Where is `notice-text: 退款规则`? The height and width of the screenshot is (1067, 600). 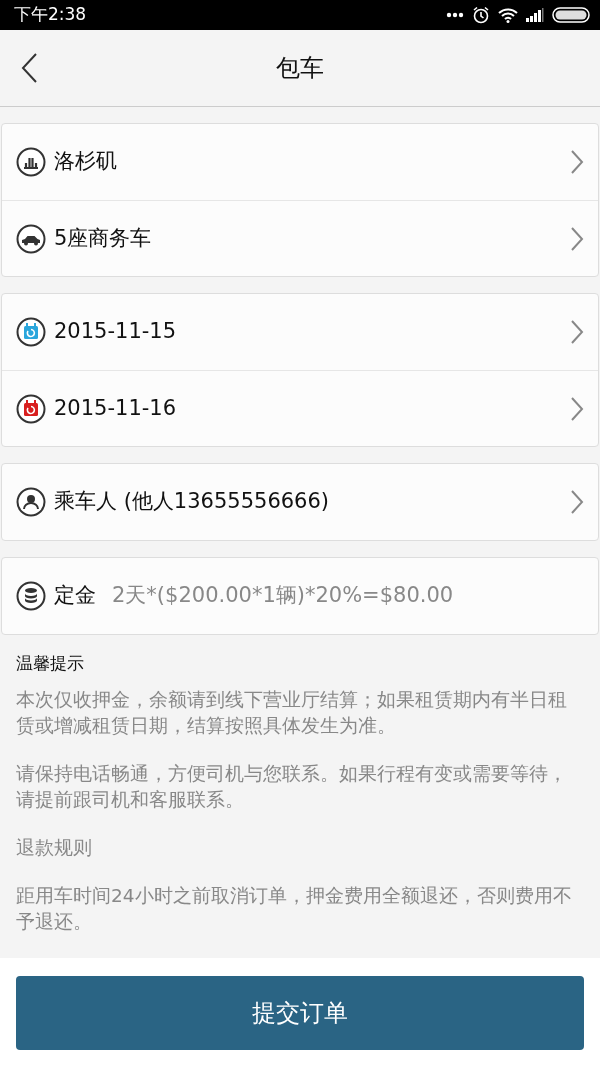
notice-text: 退款规则 is located at coordinates (54, 847).